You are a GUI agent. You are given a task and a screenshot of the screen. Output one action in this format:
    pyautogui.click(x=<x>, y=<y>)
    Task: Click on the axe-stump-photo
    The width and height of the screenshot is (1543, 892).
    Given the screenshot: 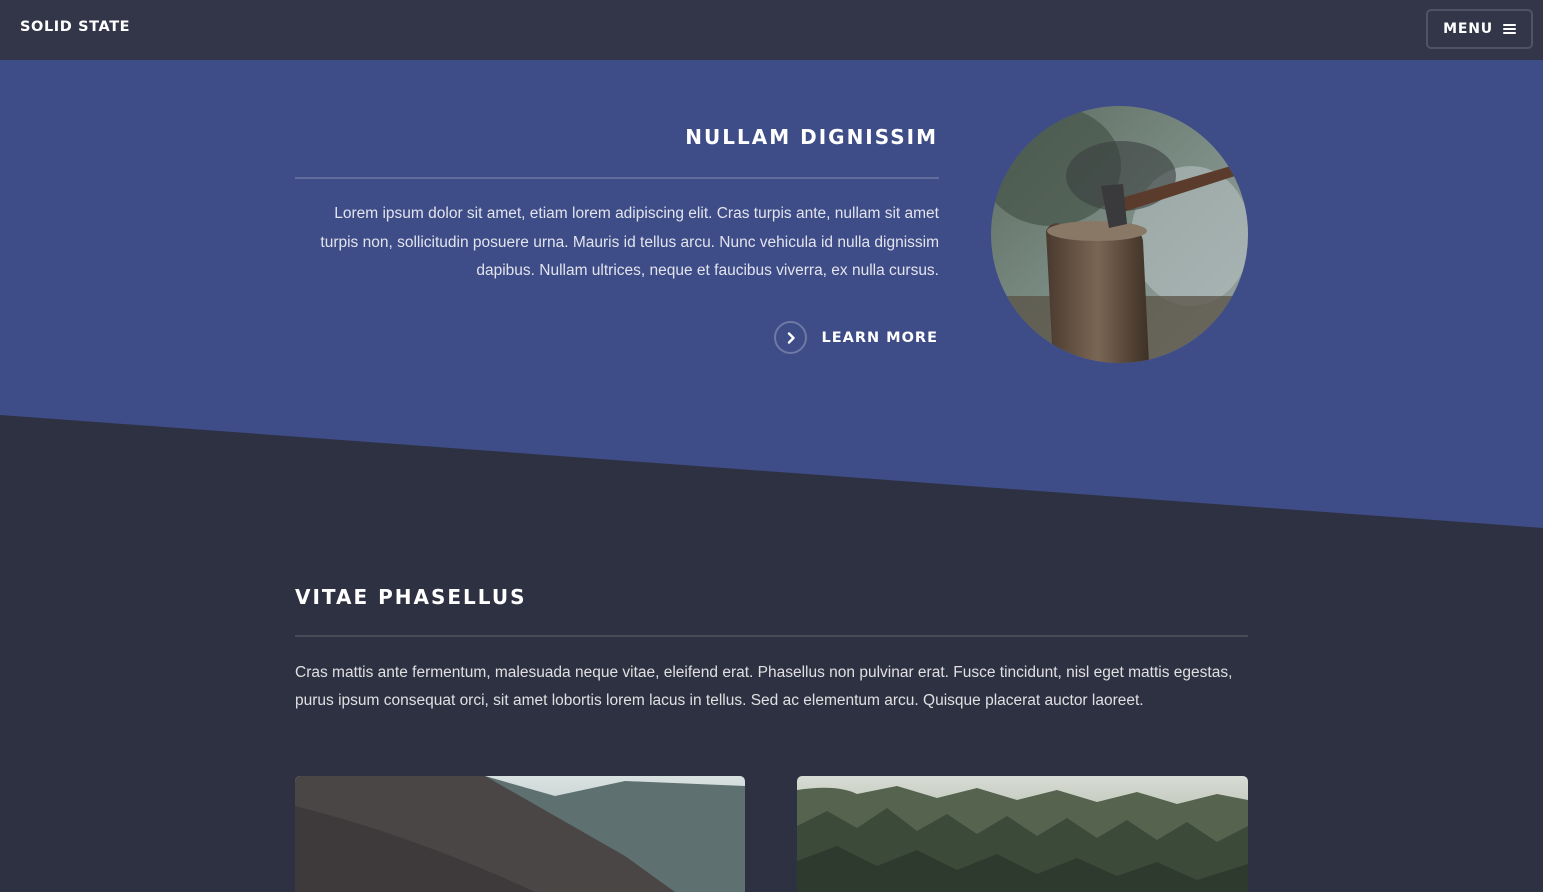 What is the action you would take?
    pyautogui.click(x=1119, y=234)
    